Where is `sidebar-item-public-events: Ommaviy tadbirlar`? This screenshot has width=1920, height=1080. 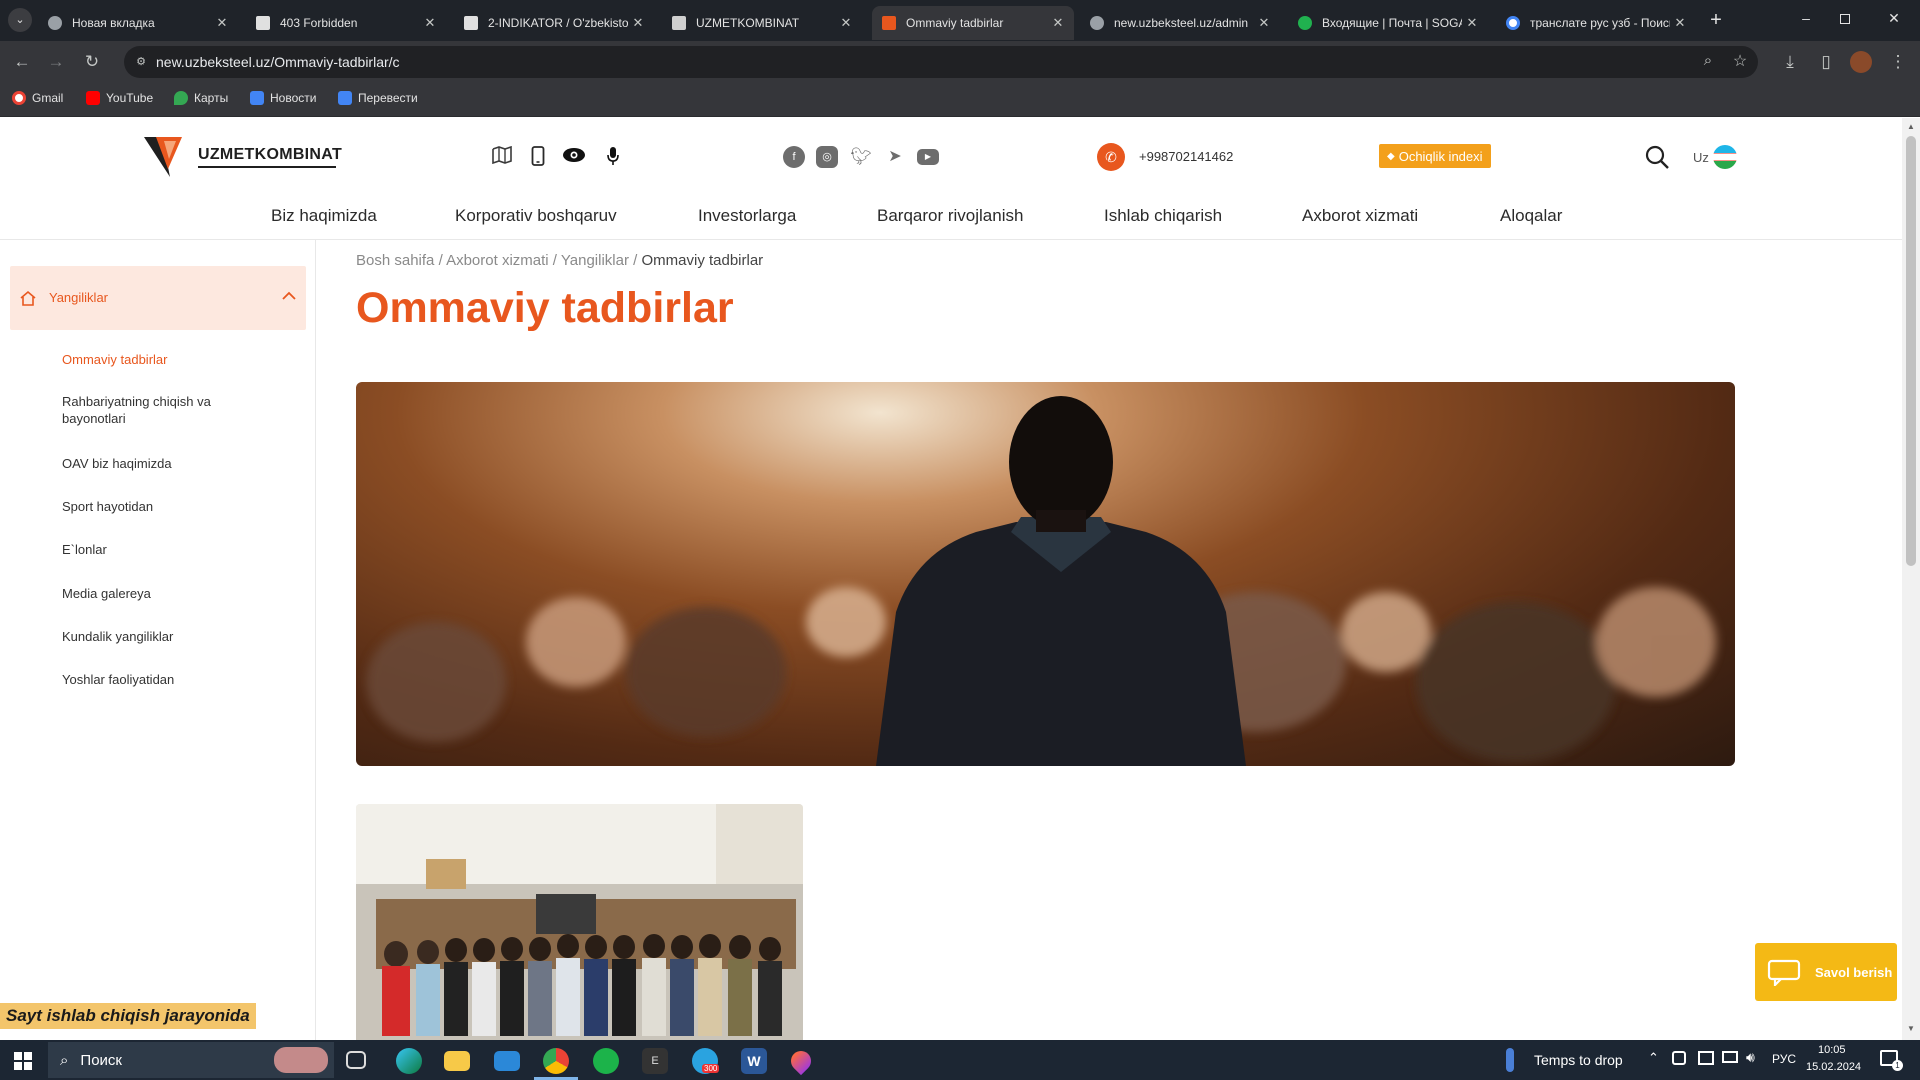
sidebar-item-public-events: Ommaviy tadbirlar is located at coordinates (162, 359).